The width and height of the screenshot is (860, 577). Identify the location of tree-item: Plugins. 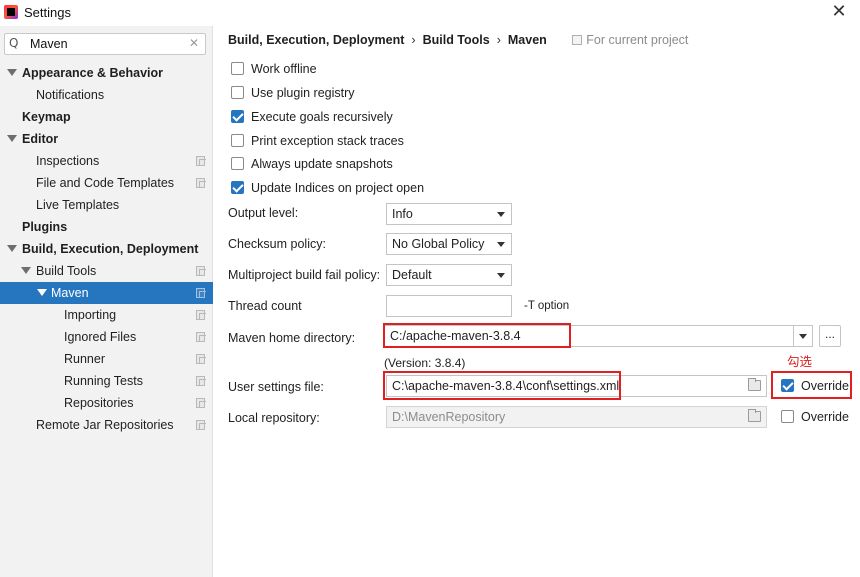
(106, 227).